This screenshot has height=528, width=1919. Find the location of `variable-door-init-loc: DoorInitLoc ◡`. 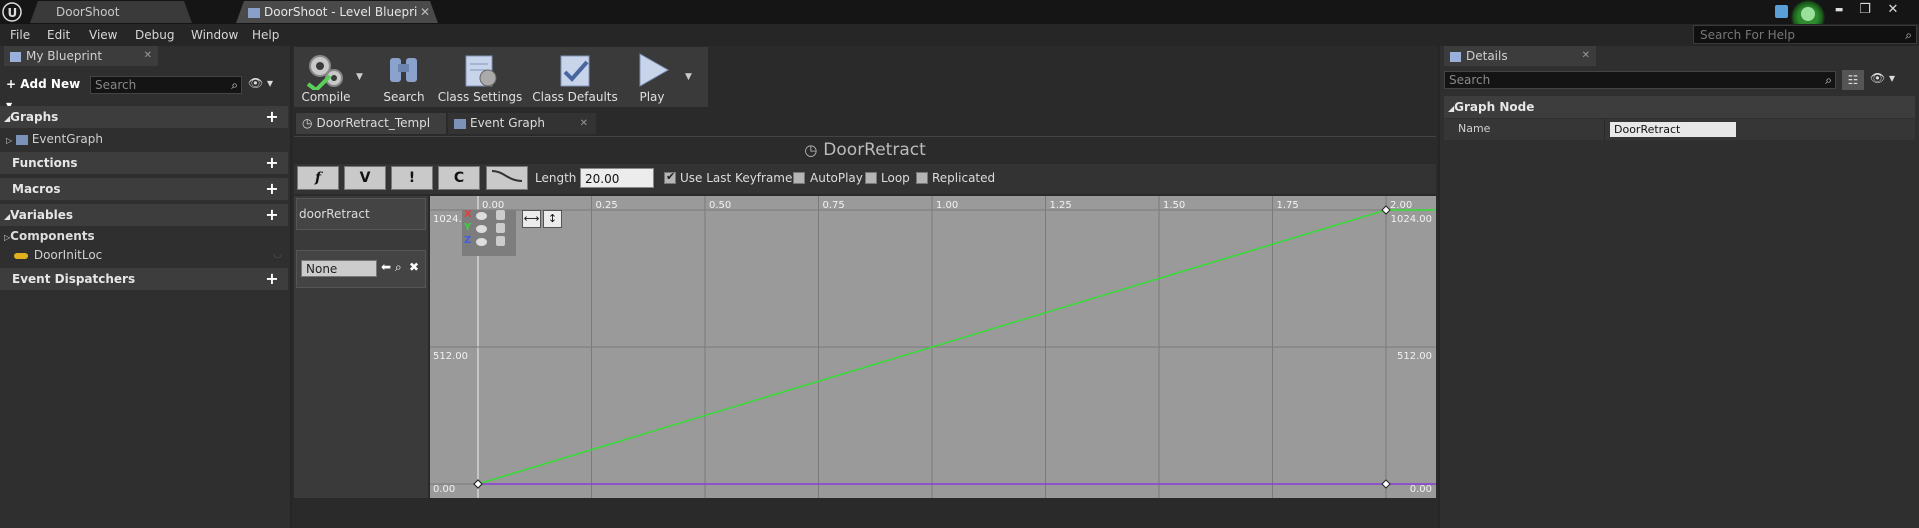

variable-door-init-loc: DoorInitLoc ◡ is located at coordinates (150, 255).